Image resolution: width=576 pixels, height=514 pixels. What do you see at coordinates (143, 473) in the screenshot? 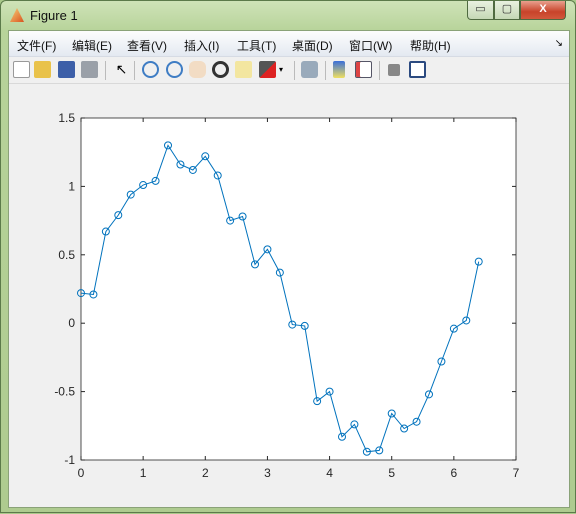
I see `x-tick-label: 1` at bounding box center [143, 473].